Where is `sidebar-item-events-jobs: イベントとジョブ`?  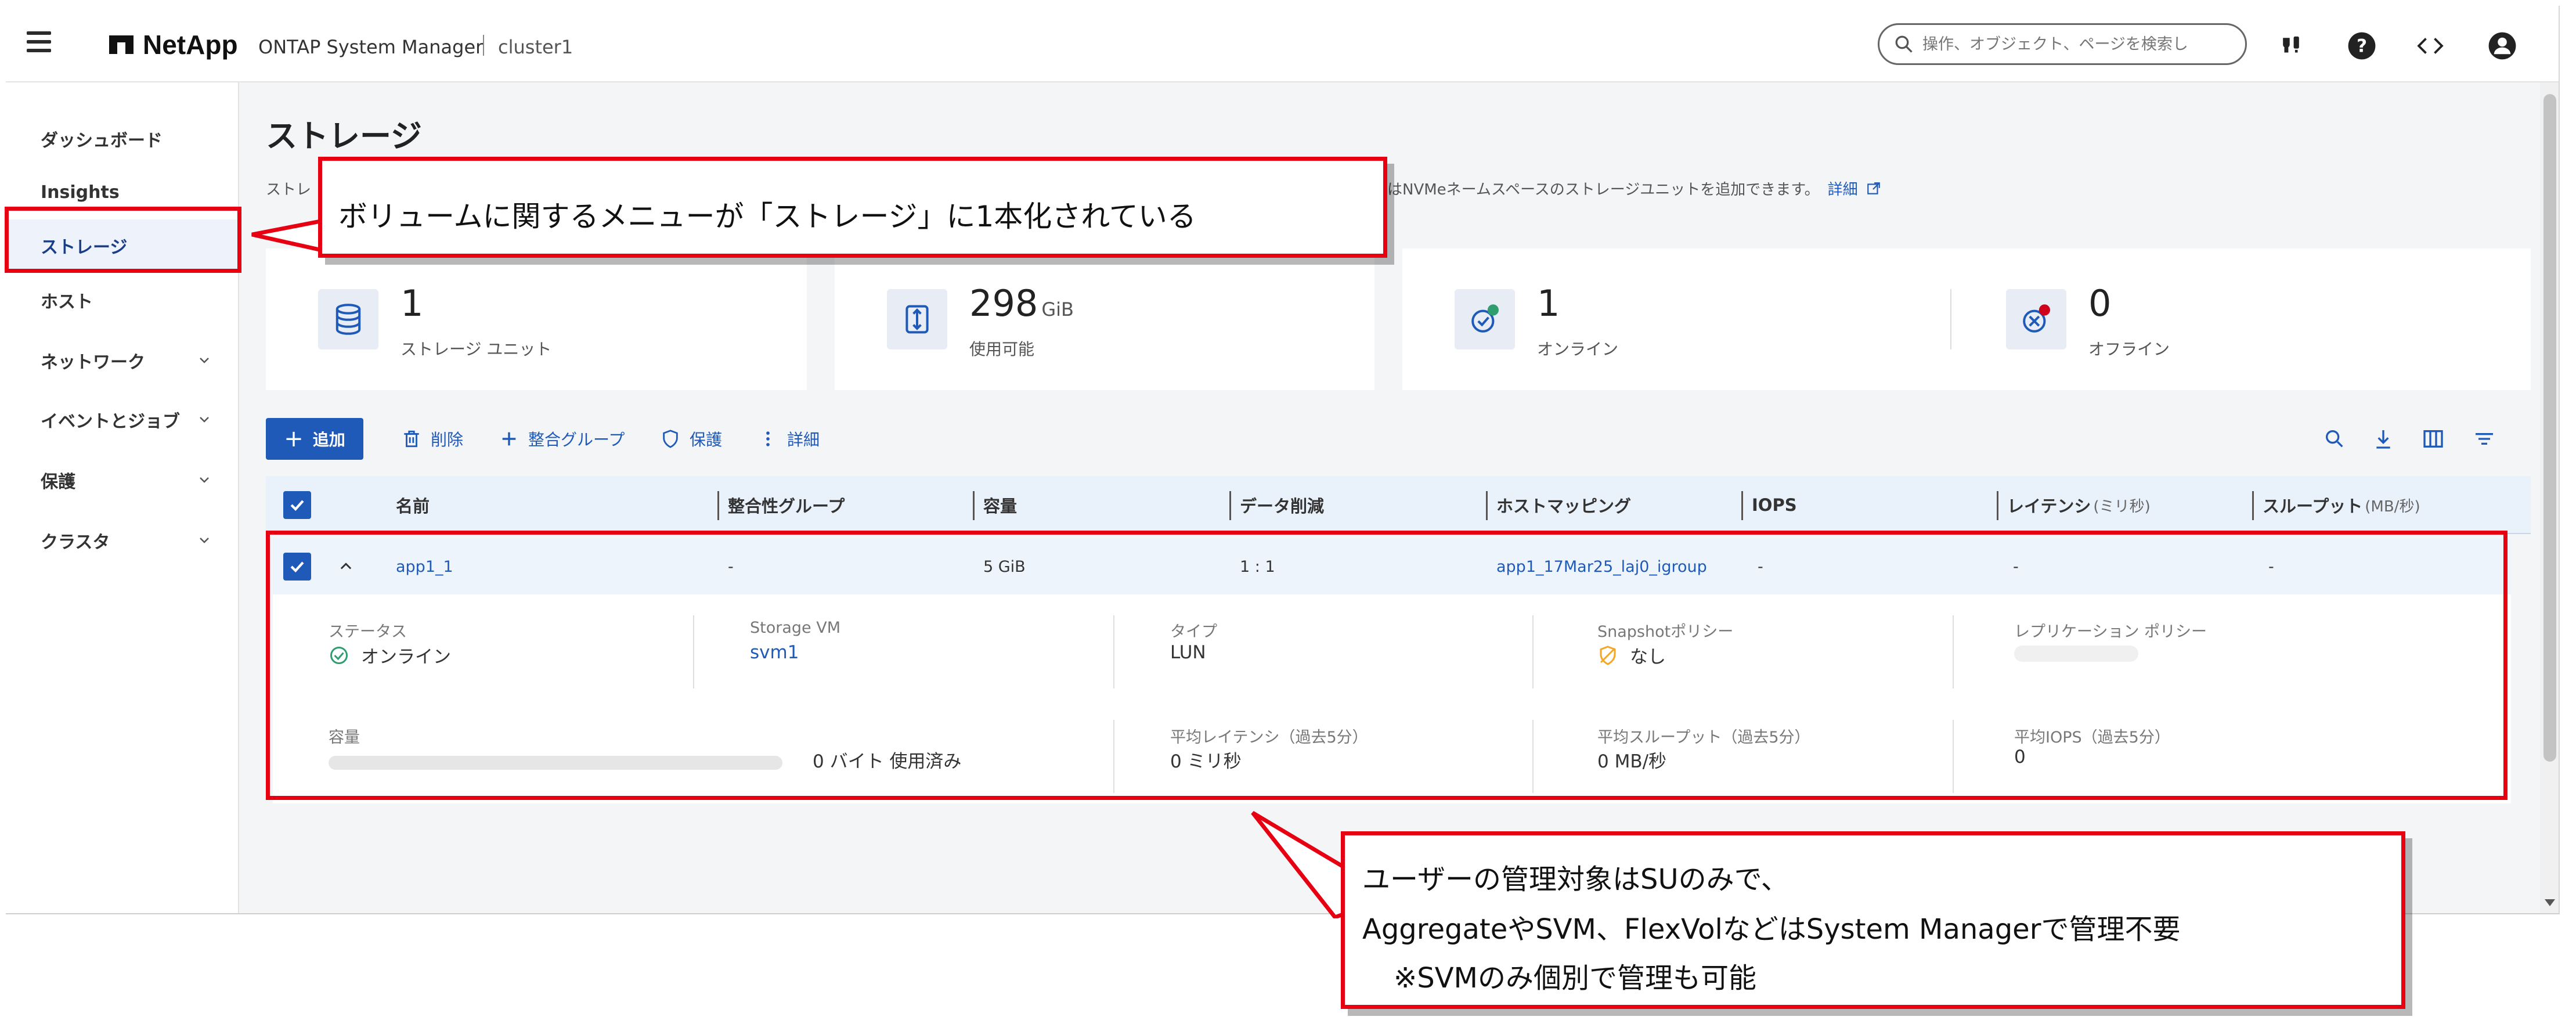
sidebar-item-events-jobs: イベントとジョブ is located at coordinates (123, 420).